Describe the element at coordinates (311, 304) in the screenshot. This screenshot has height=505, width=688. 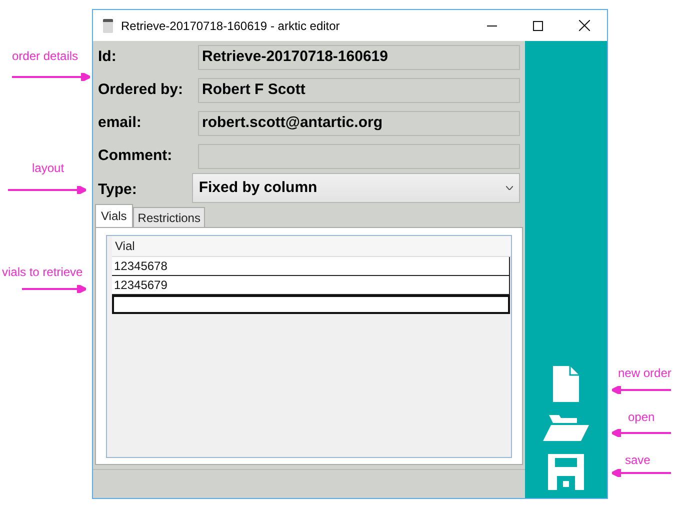
I see `new-row-cell` at that location.